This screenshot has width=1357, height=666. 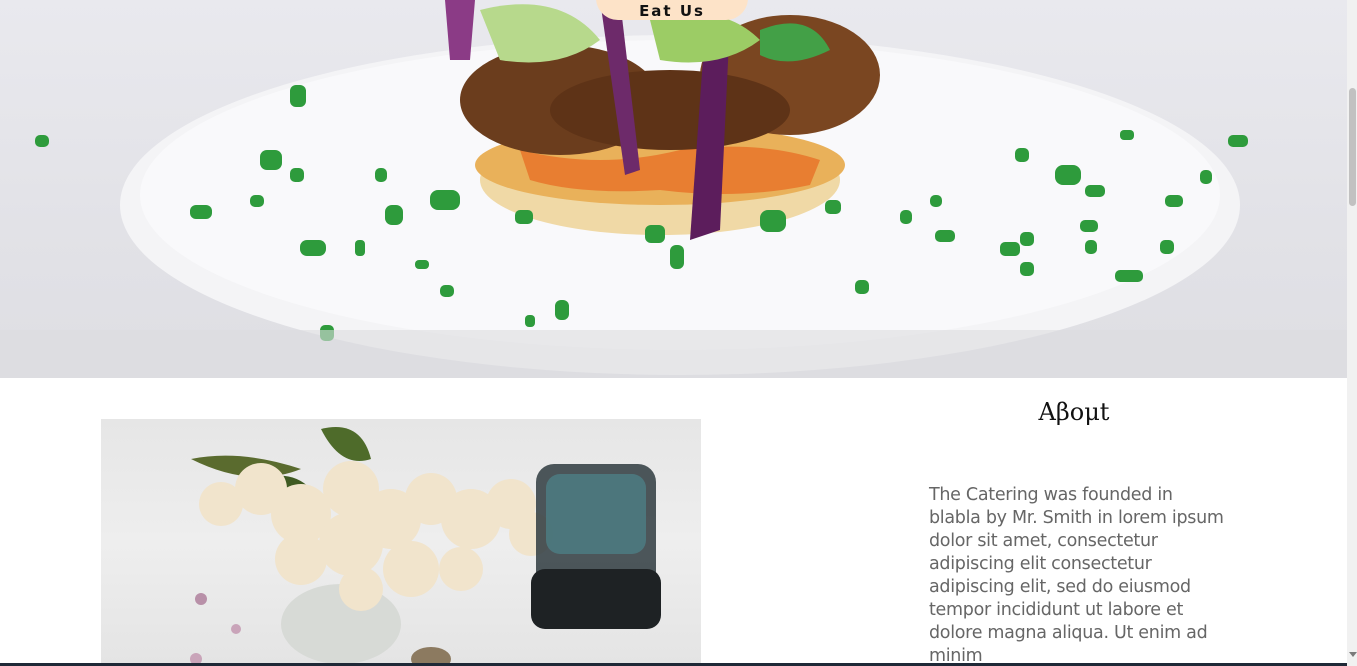 I want to click on flowers-illustration, so click(x=425, y=546).